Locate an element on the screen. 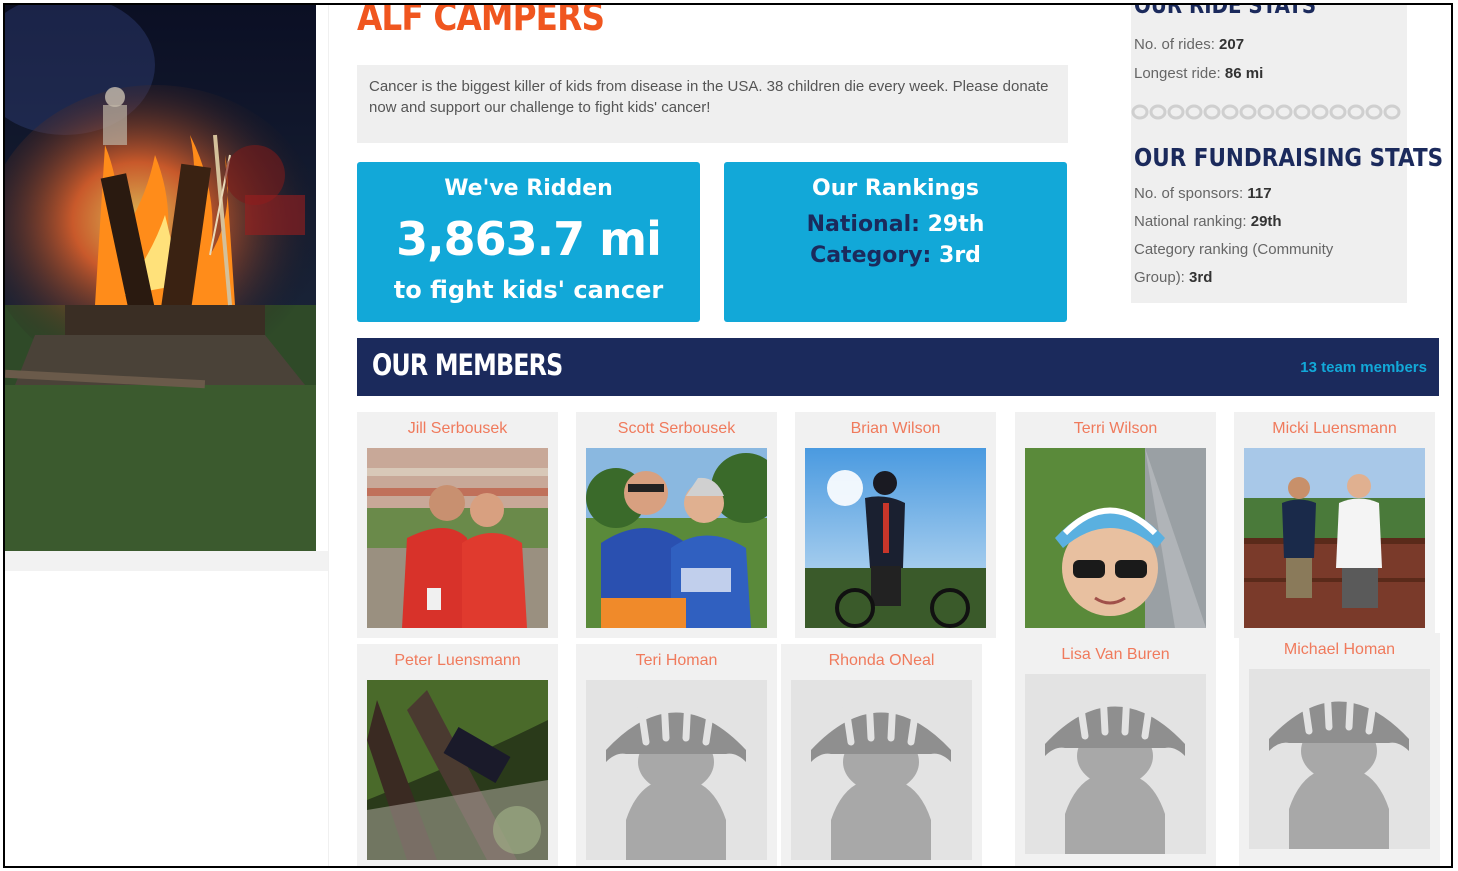  rides-label: No. of rides: is located at coordinates (1174, 44).